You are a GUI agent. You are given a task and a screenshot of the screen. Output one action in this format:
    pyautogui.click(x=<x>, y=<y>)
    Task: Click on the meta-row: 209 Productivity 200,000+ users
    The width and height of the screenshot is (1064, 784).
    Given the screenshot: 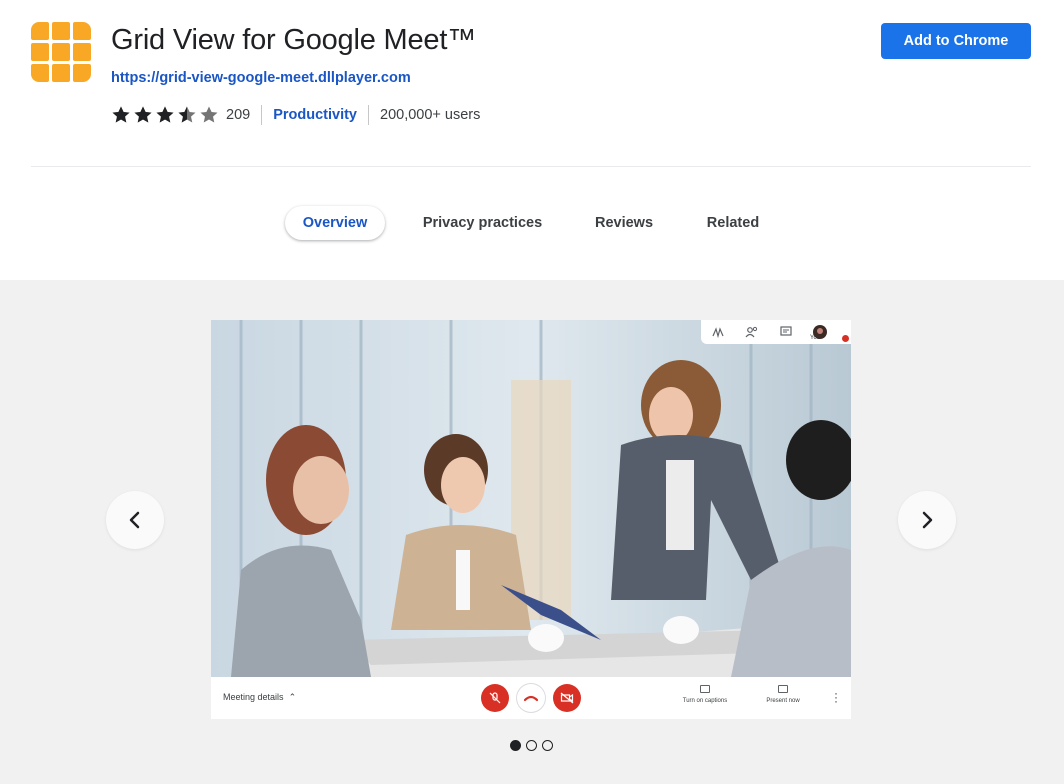 What is the action you would take?
    pyautogui.click(x=295, y=115)
    